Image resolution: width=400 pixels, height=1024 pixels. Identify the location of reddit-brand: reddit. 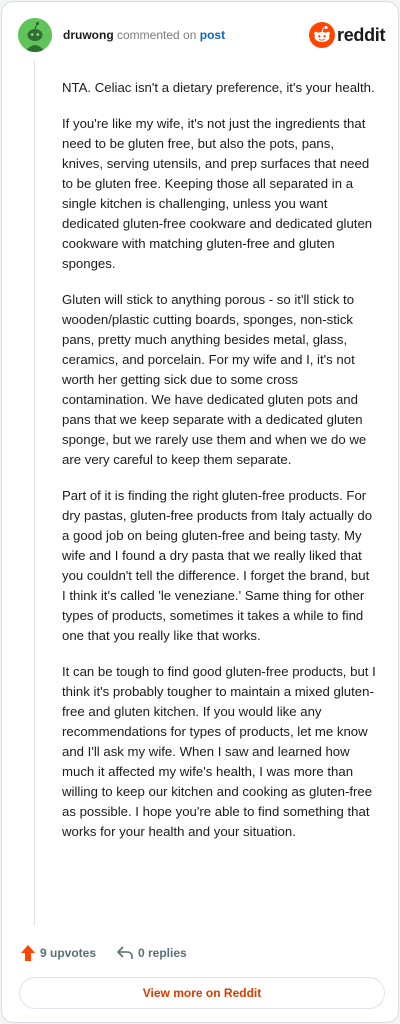
(347, 35).